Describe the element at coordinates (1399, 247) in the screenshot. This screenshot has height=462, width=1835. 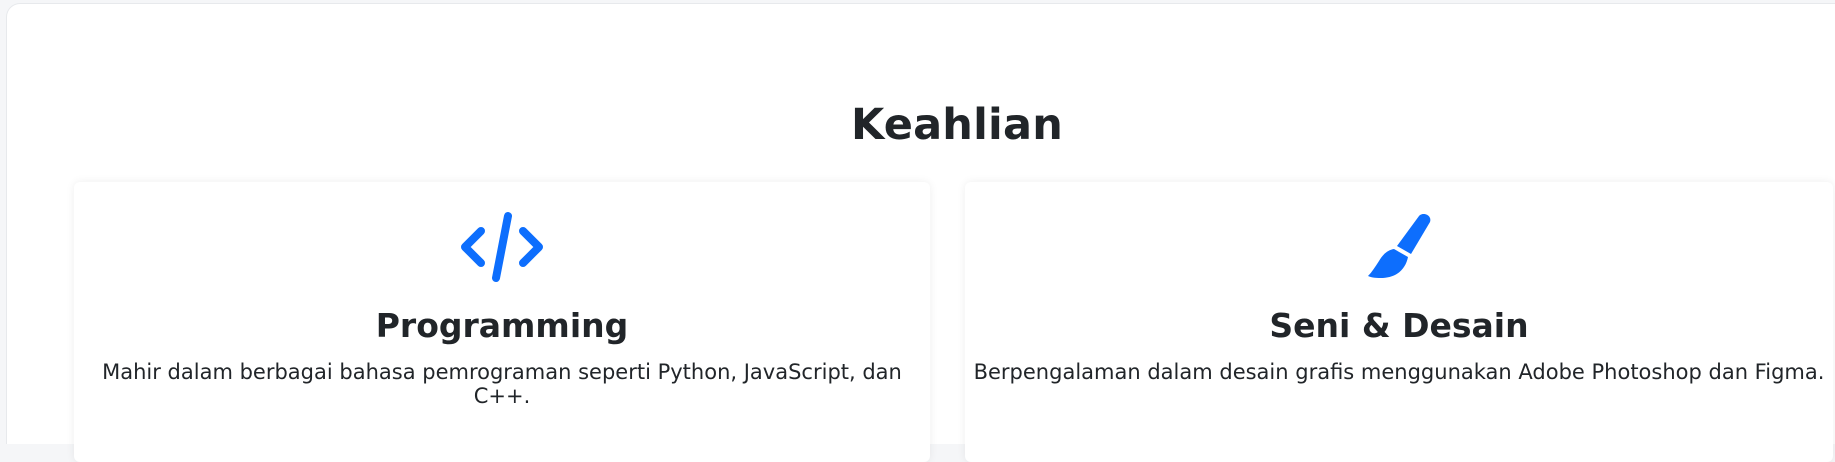
I see `brush-icon` at that location.